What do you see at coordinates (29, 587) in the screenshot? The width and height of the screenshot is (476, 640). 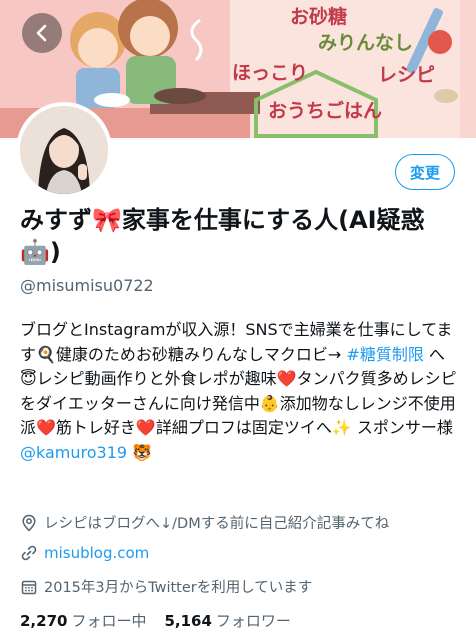 I see `calendar-icon` at bounding box center [29, 587].